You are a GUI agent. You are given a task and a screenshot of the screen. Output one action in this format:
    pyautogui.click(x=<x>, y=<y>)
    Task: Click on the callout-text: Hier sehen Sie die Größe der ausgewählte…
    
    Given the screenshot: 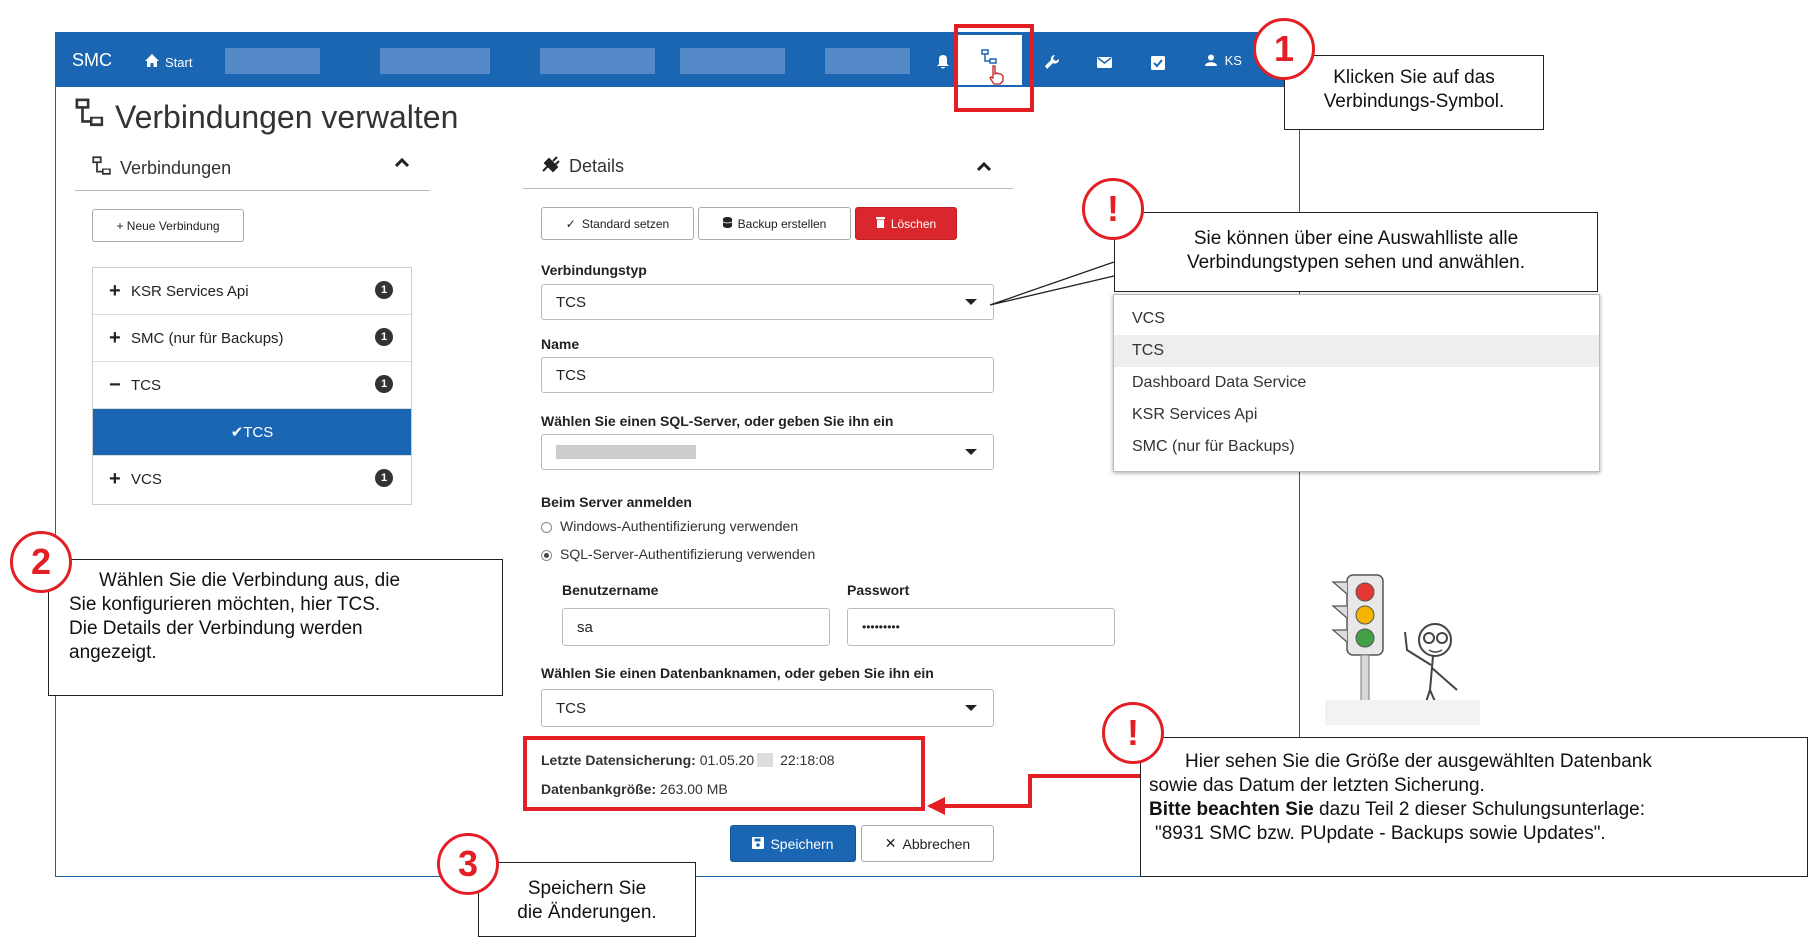 What is the action you would take?
    pyautogui.click(x=1418, y=761)
    